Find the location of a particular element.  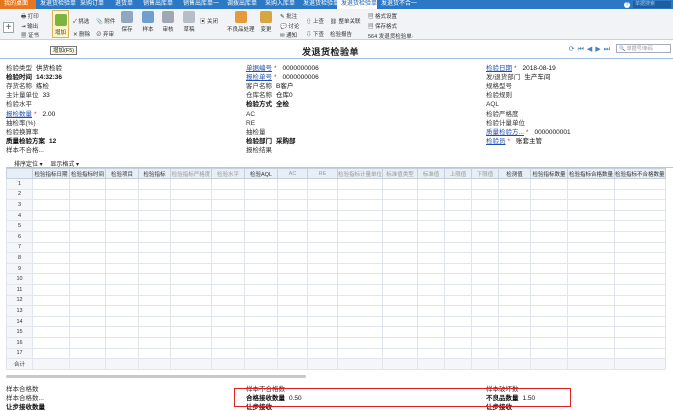

sample-button: 样本 is located at coordinates (148, 22).